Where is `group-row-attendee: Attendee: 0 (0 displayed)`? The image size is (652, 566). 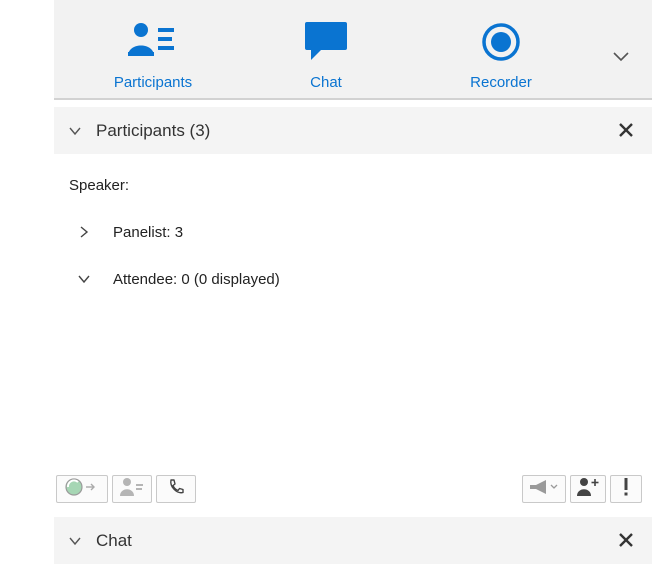 group-row-attendee: Attendee: 0 (0 displayed) is located at coordinates (178, 279).